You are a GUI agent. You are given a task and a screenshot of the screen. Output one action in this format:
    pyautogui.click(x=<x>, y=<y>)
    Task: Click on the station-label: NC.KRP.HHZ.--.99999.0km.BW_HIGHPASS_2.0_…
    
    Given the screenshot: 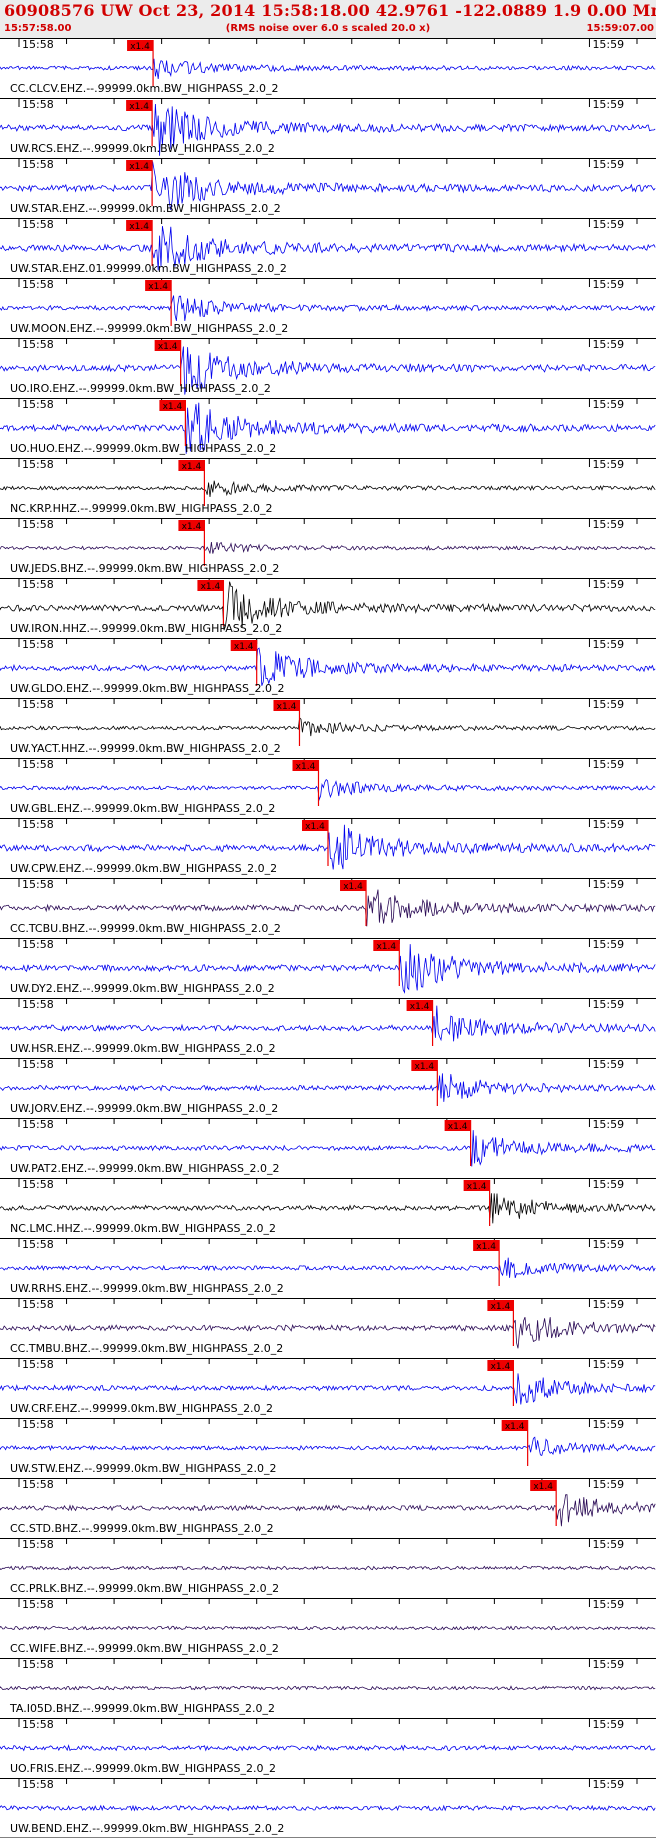 What is the action you would take?
    pyautogui.click(x=141, y=508)
    